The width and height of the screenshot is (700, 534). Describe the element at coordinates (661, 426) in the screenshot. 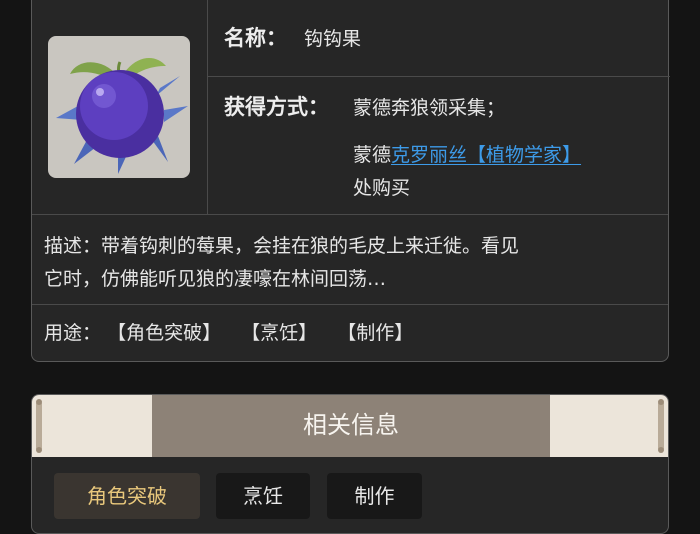

I see `header-ornament-right` at that location.